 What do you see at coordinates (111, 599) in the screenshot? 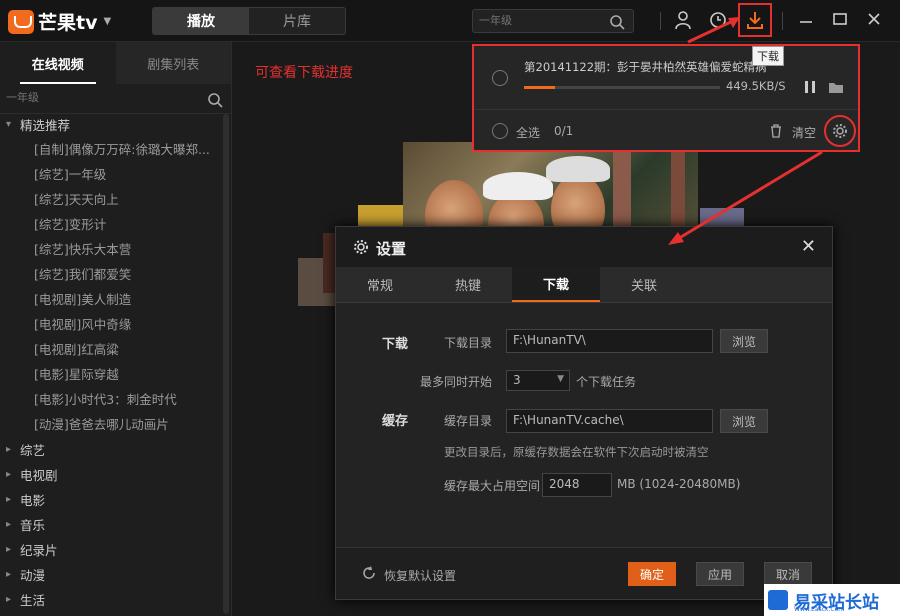
I see `sidebar-group: ▸ 生活` at bounding box center [111, 599].